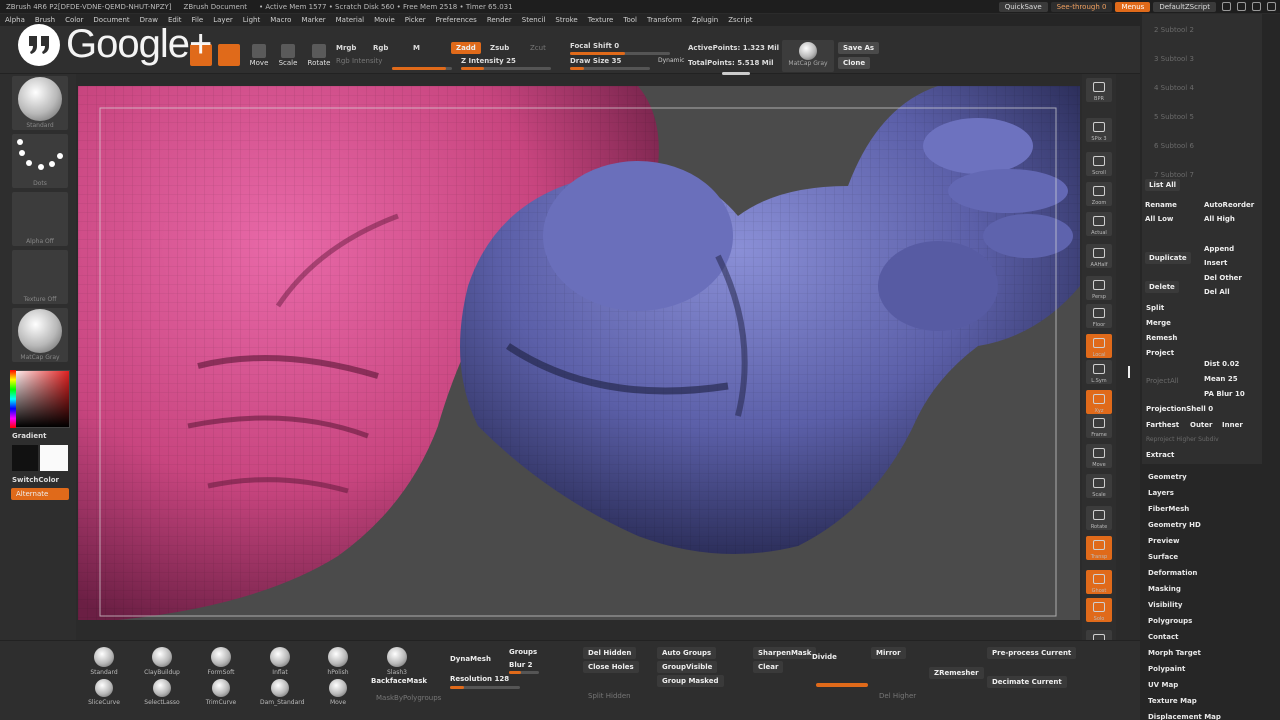  What do you see at coordinates (384, 20) in the screenshot?
I see `menu-movie: Movie` at bounding box center [384, 20].